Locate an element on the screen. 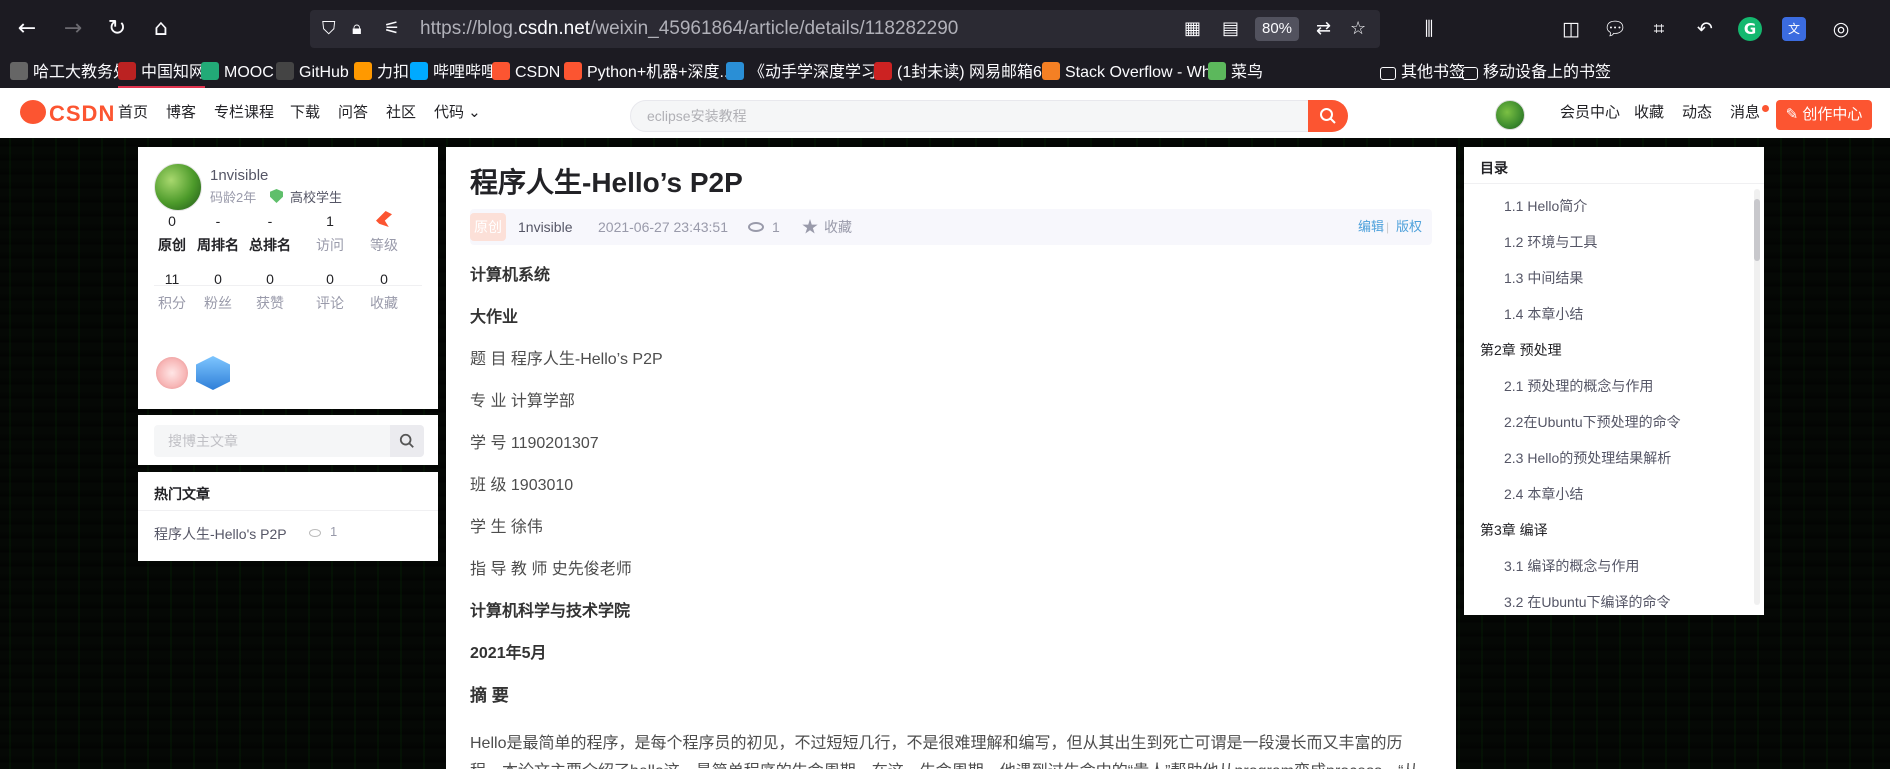 This screenshot has height=769, width=1890. bookmark-folder-mobile: 移动设备上的书签 is located at coordinates (1536, 73).